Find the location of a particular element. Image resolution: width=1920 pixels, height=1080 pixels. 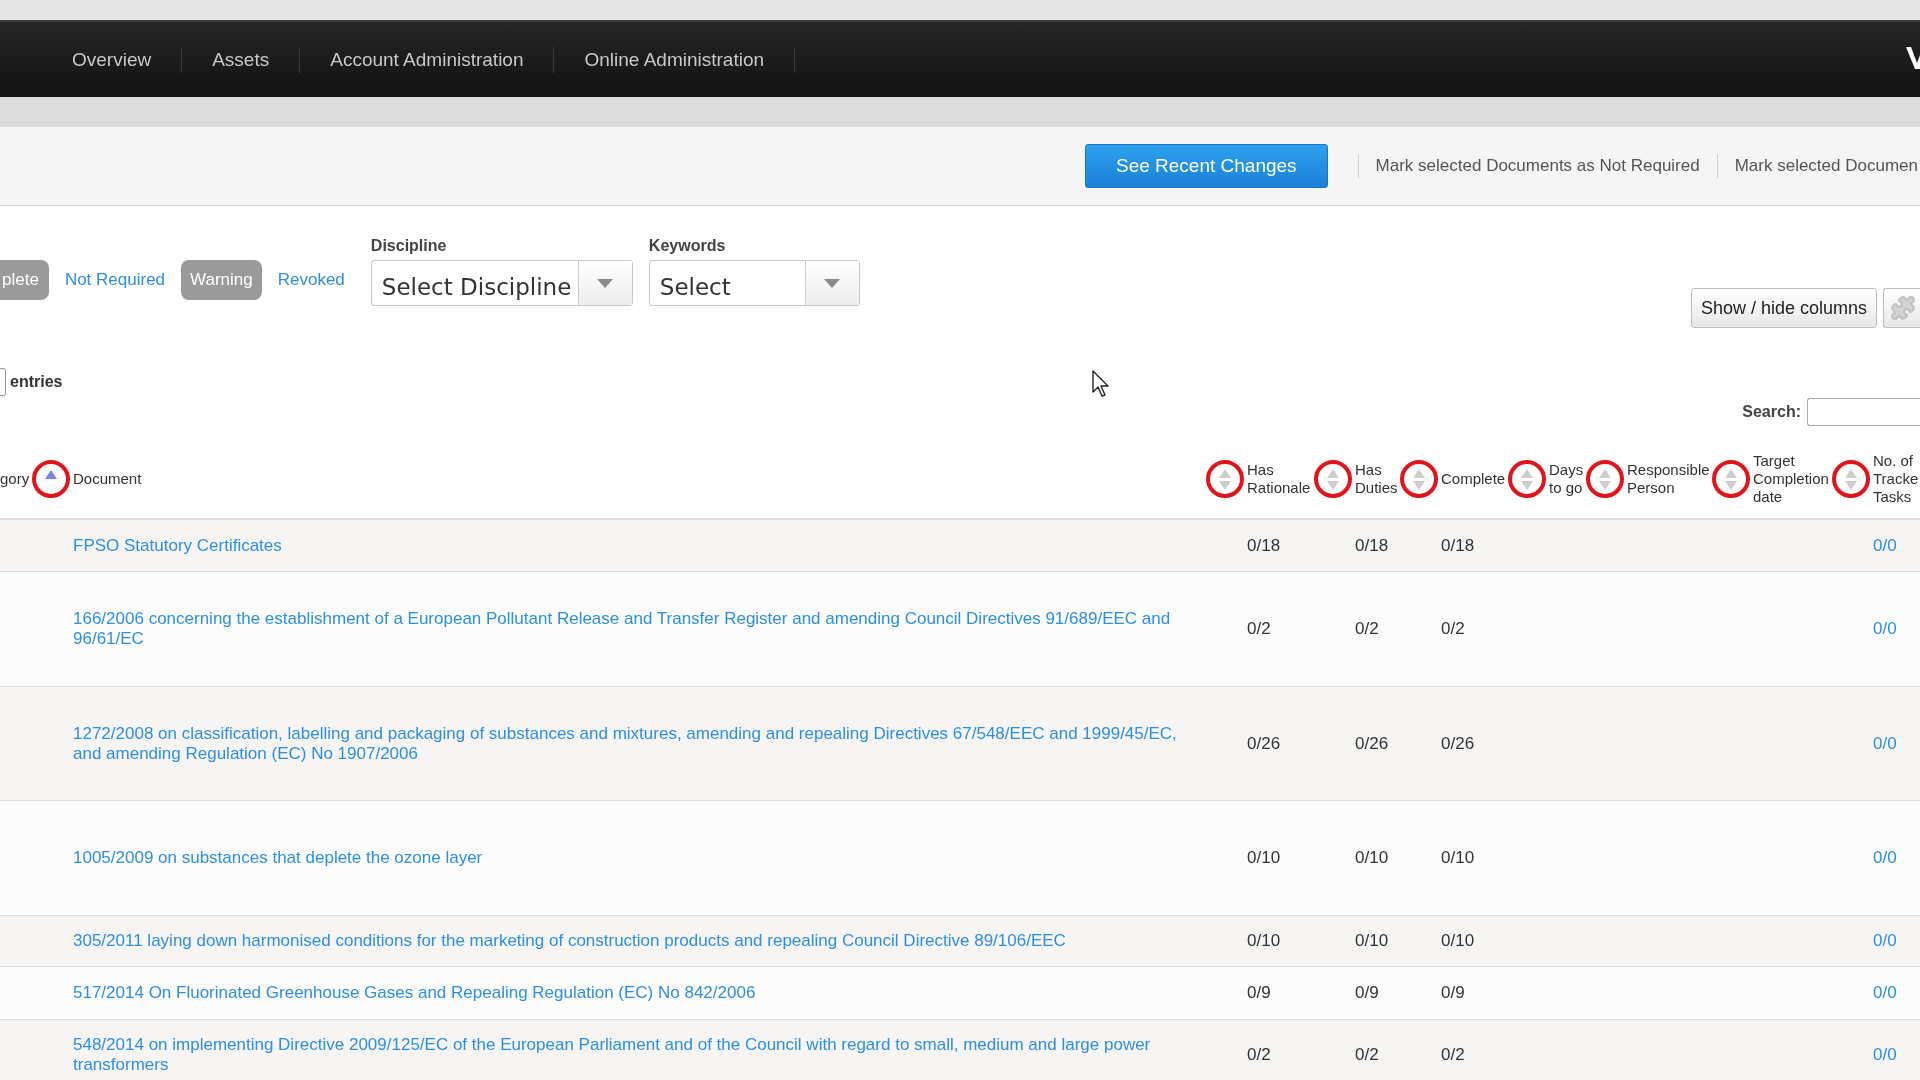

logo-icon is located at coordinates (1913, 57).